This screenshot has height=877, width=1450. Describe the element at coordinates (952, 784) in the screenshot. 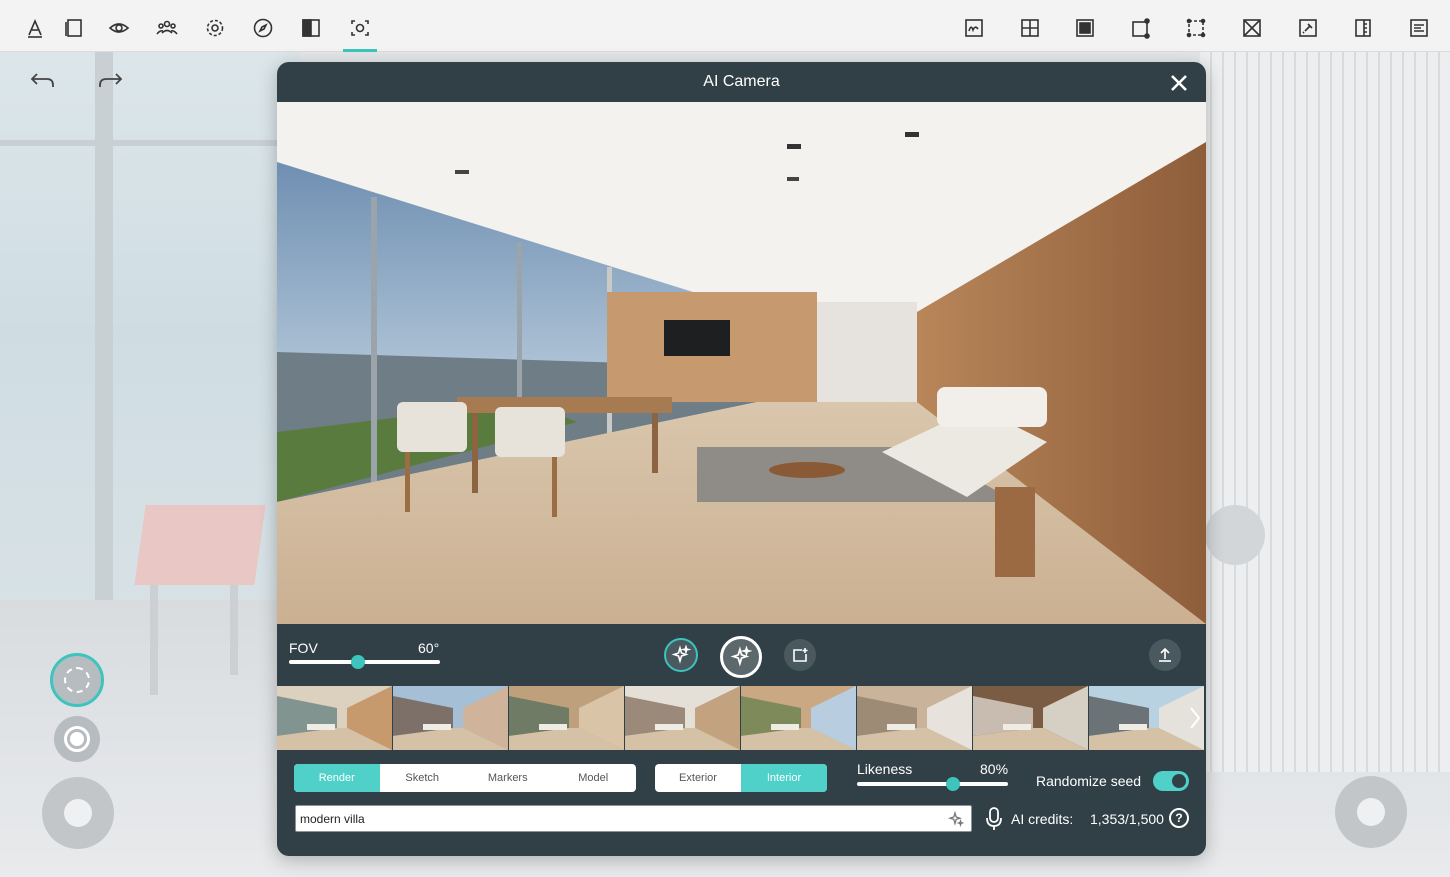

I see `likeness-slider-handle` at that location.